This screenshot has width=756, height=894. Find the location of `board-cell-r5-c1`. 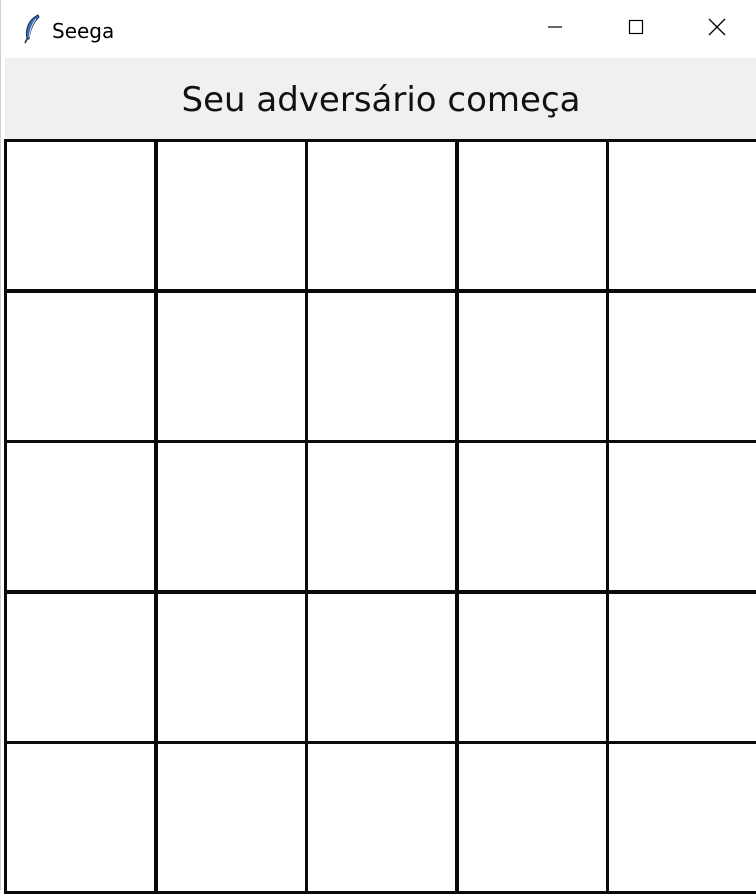

board-cell-r5-c1 is located at coordinates (80, 817).